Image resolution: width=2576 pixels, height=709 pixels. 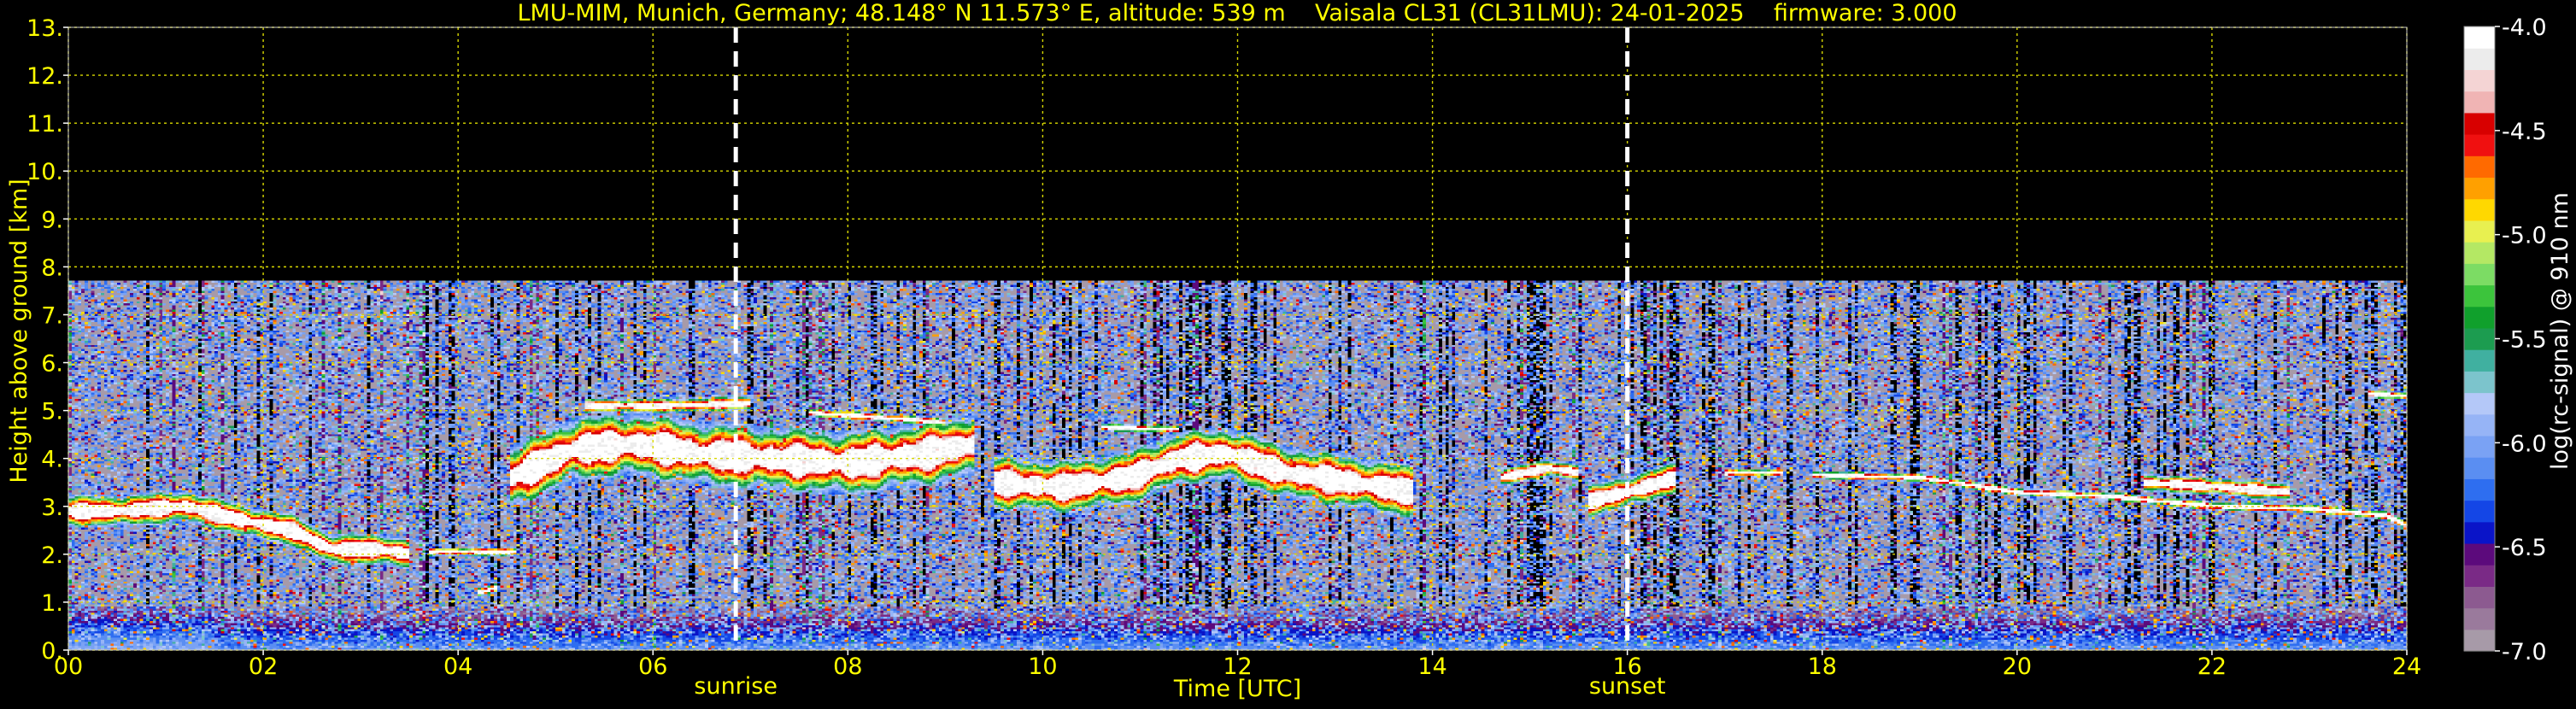 What do you see at coordinates (52, 603) in the screenshot?
I see `y-tick-label: 1.` at bounding box center [52, 603].